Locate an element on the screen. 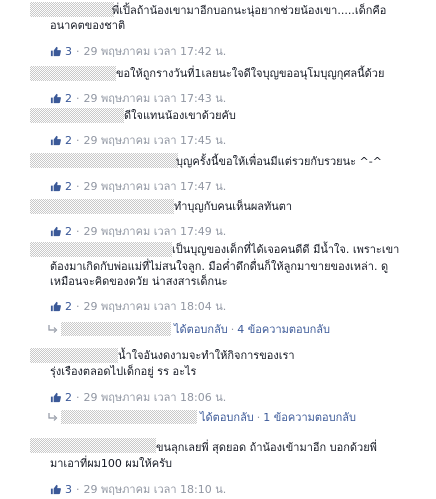  comment-meta: 2 · 29 พฤษภาคม เวลา 17:45 น. is located at coordinates (138, 140).